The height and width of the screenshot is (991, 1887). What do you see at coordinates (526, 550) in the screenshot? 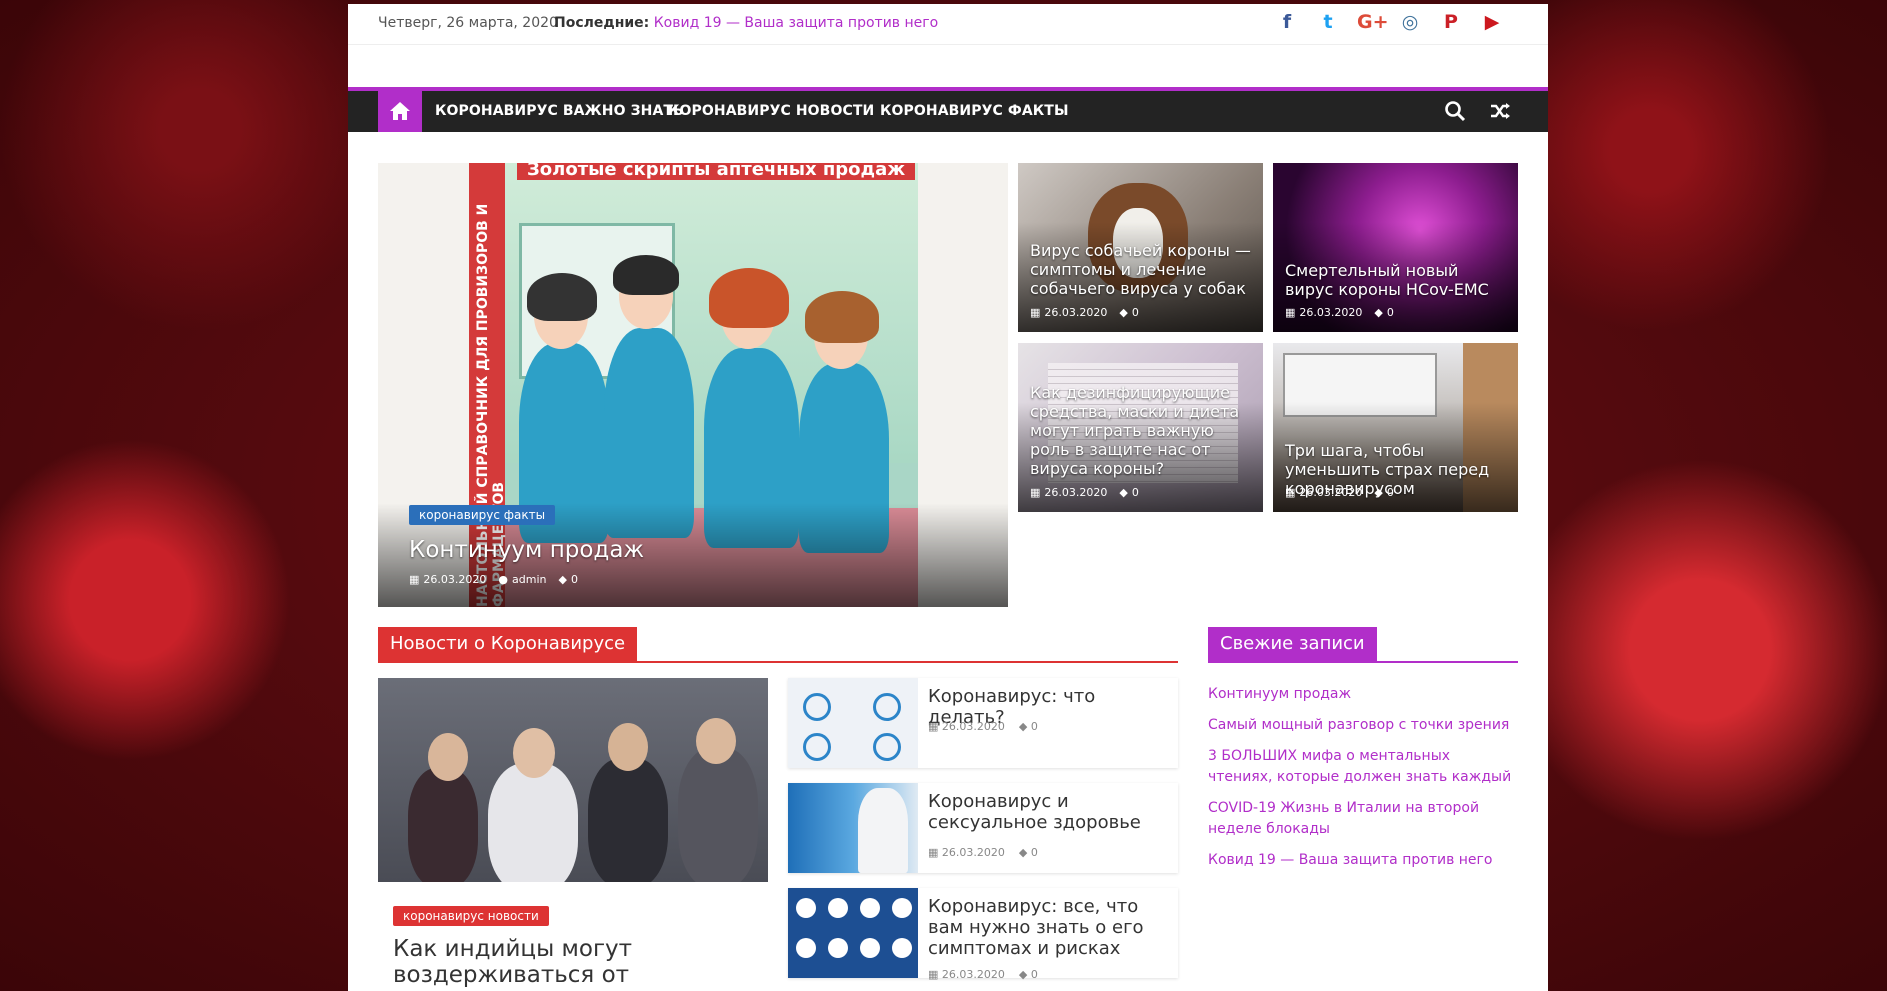
I see `slide-title: Континуум продаж` at bounding box center [526, 550].